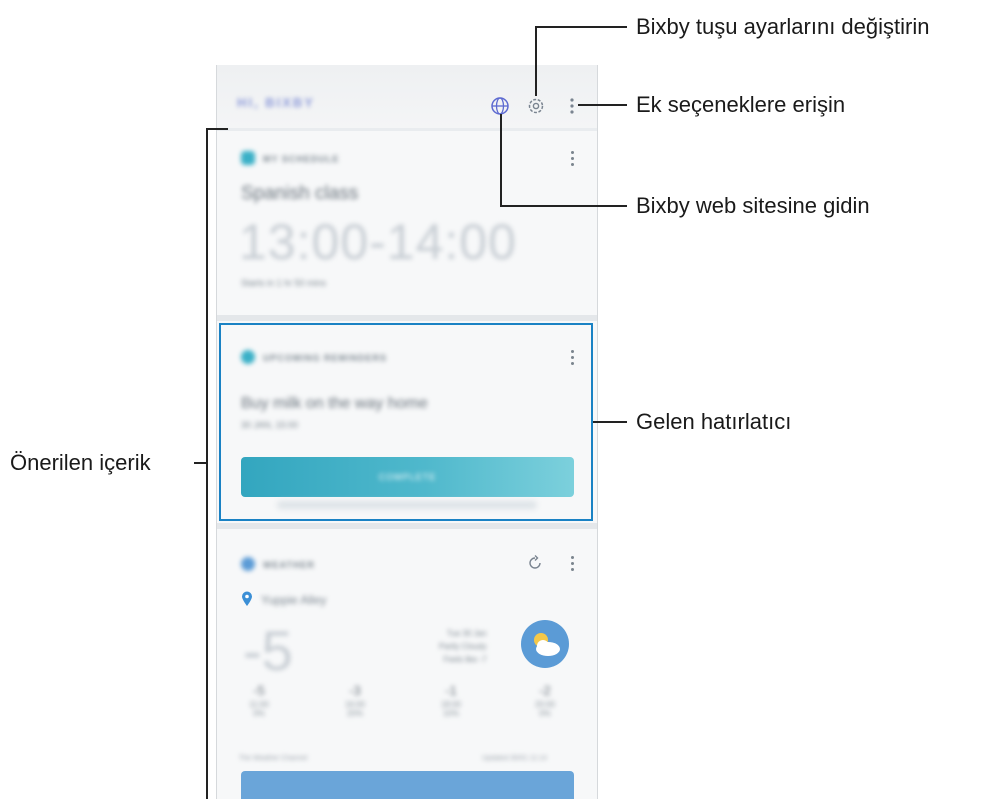 This screenshot has height=799, width=993. What do you see at coordinates (355, 704) in the screenshot?
I see `forecast-hour: 16:00` at bounding box center [355, 704].